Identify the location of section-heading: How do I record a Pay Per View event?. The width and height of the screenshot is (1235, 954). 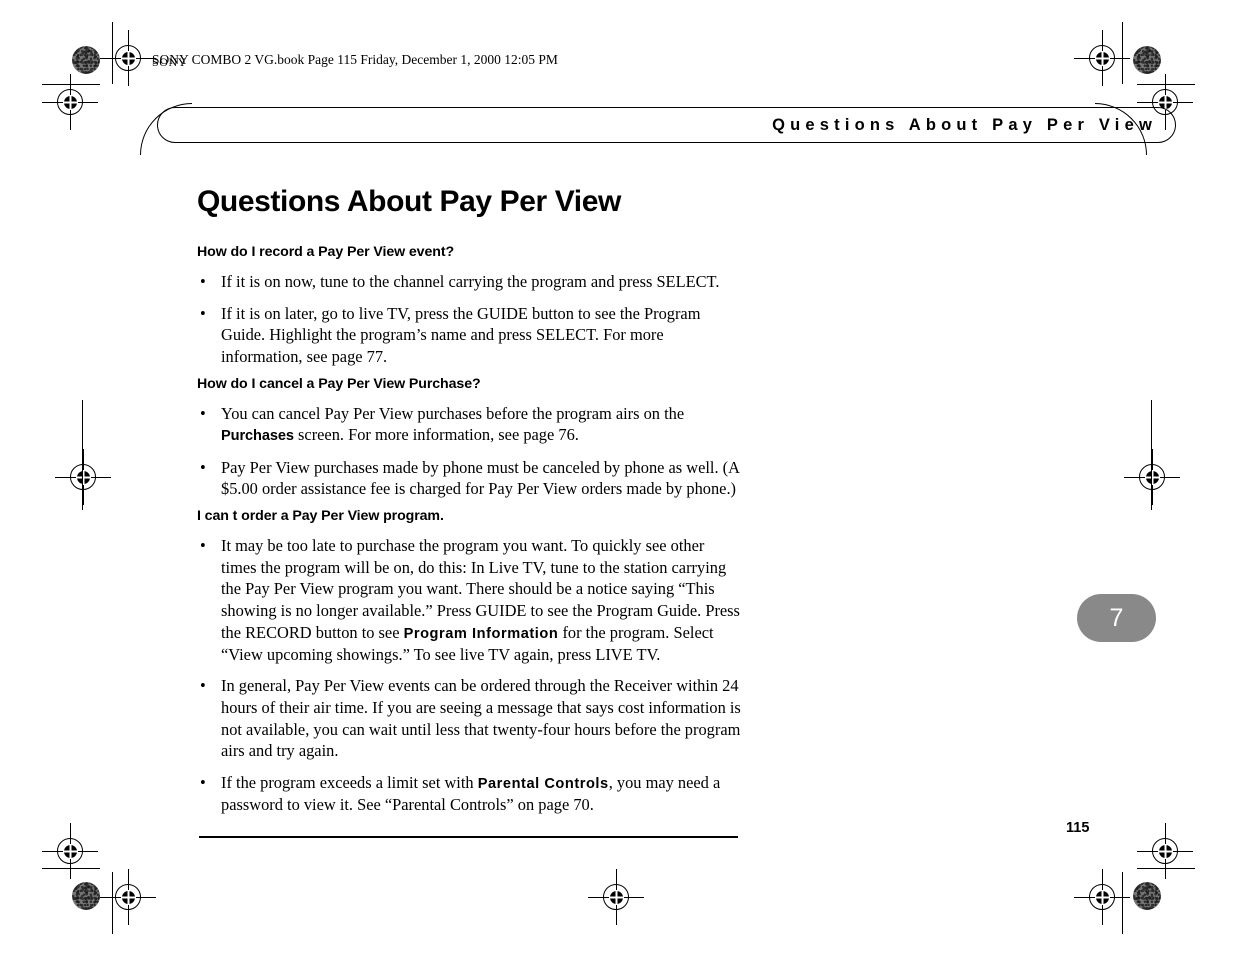
(326, 252).